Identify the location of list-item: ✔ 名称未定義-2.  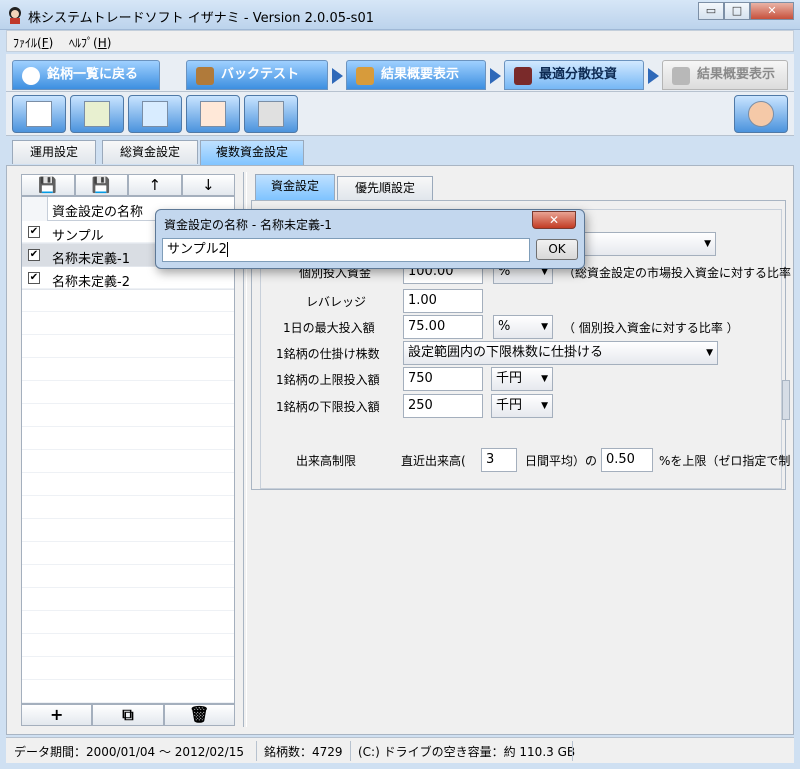
(128, 278).